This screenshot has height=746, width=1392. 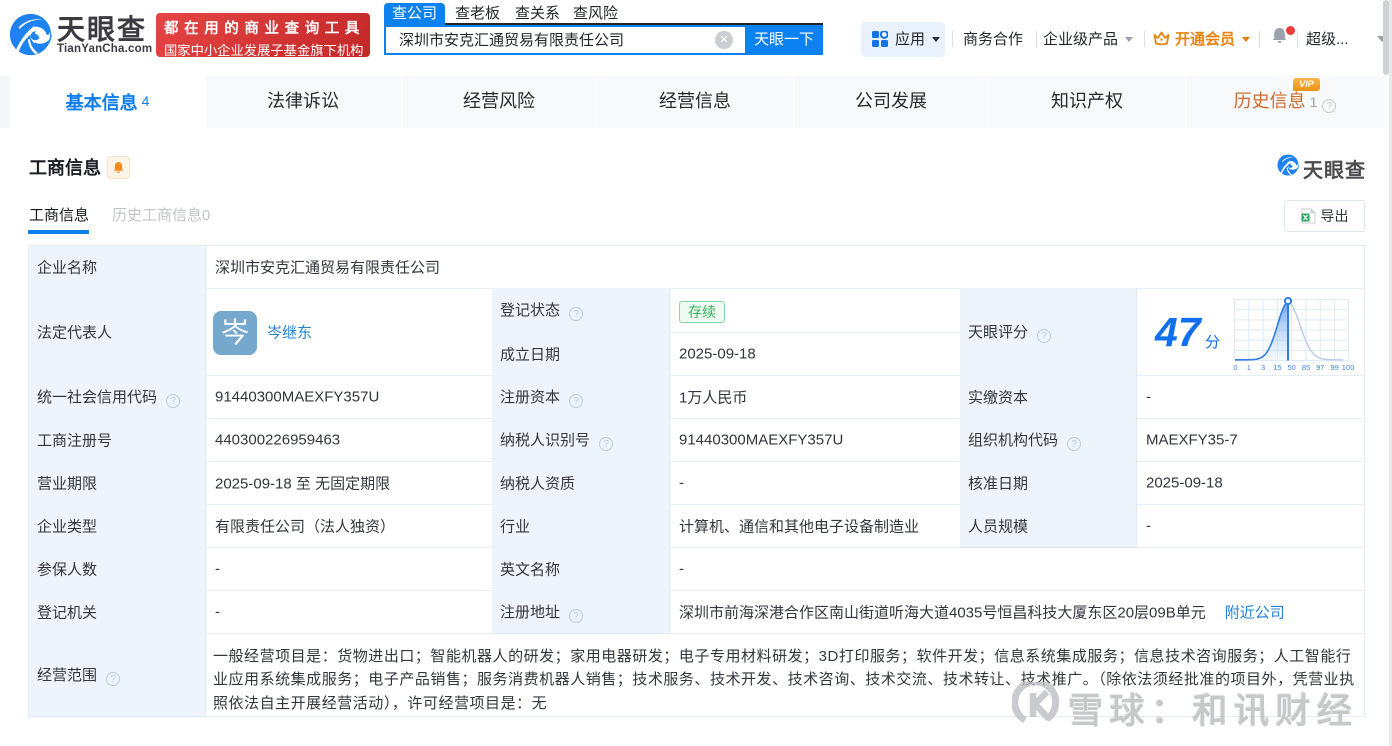 What do you see at coordinates (1292, 367) in the screenshot?
I see `svg-text: 50` at bounding box center [1292, 367].